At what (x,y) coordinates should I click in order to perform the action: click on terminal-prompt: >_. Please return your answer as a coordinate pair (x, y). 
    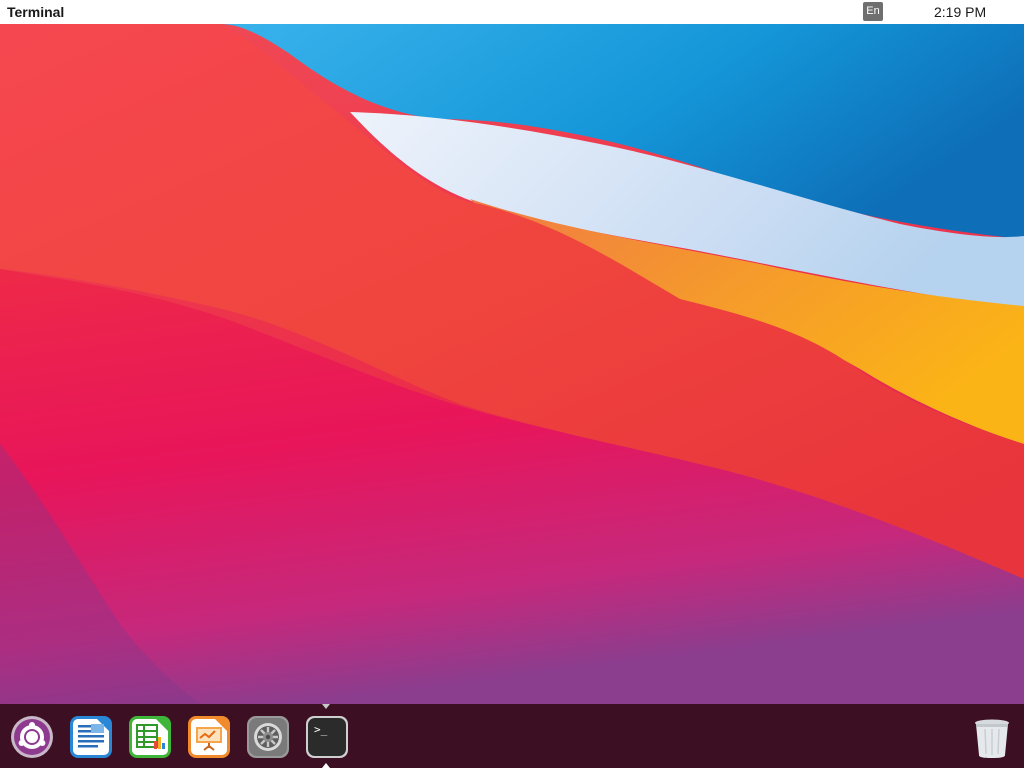
    Looking at the image, I should click on (321, 729).